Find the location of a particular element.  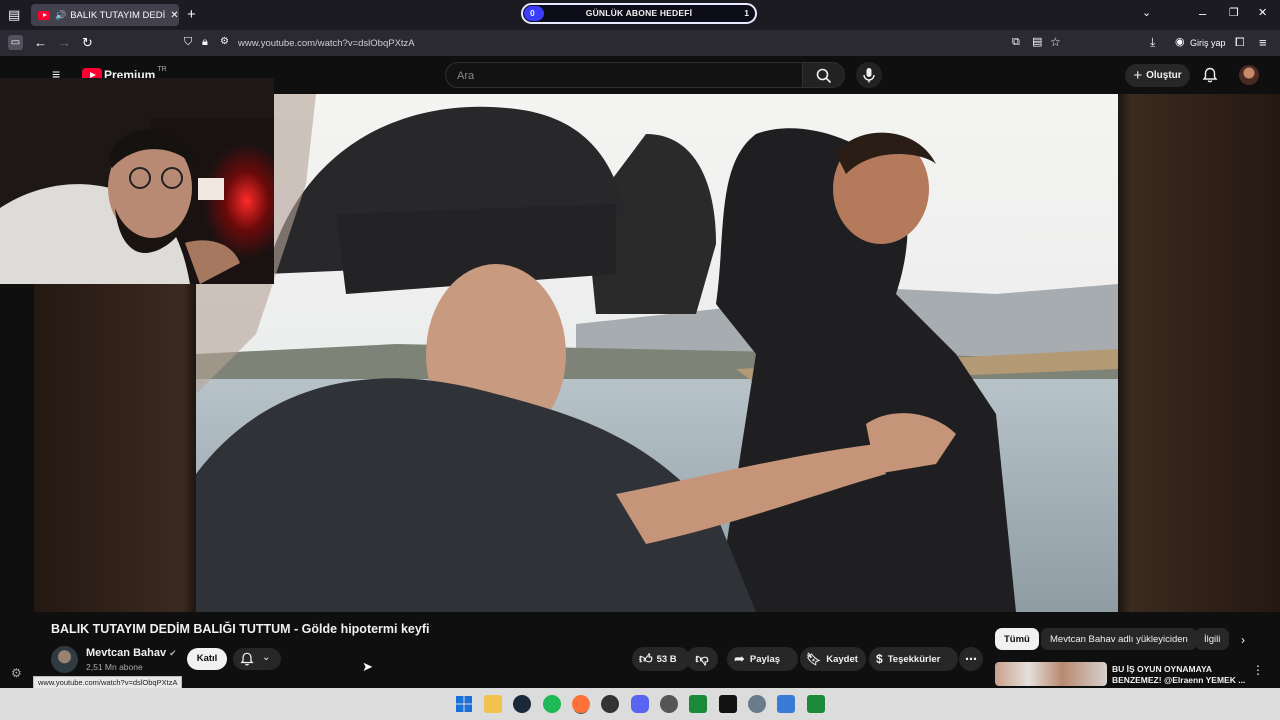

join-button: Katıl is located at coordinates (207, 659).